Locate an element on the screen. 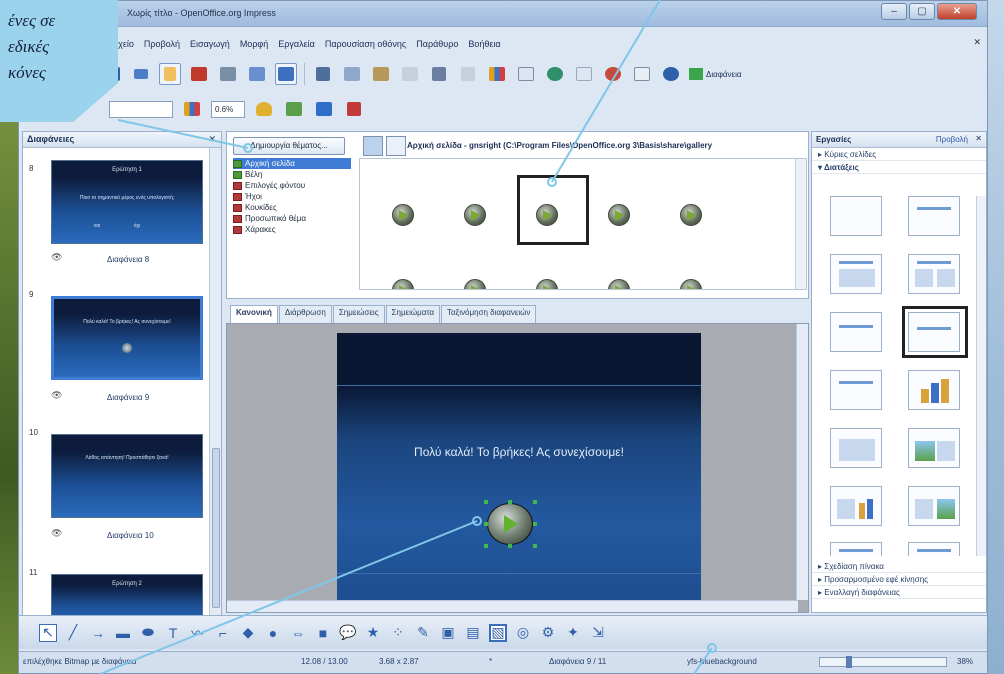 The height and width of the screenshot is (674, 1004). layout-title-subtitle is located at coordinates (856, 390).